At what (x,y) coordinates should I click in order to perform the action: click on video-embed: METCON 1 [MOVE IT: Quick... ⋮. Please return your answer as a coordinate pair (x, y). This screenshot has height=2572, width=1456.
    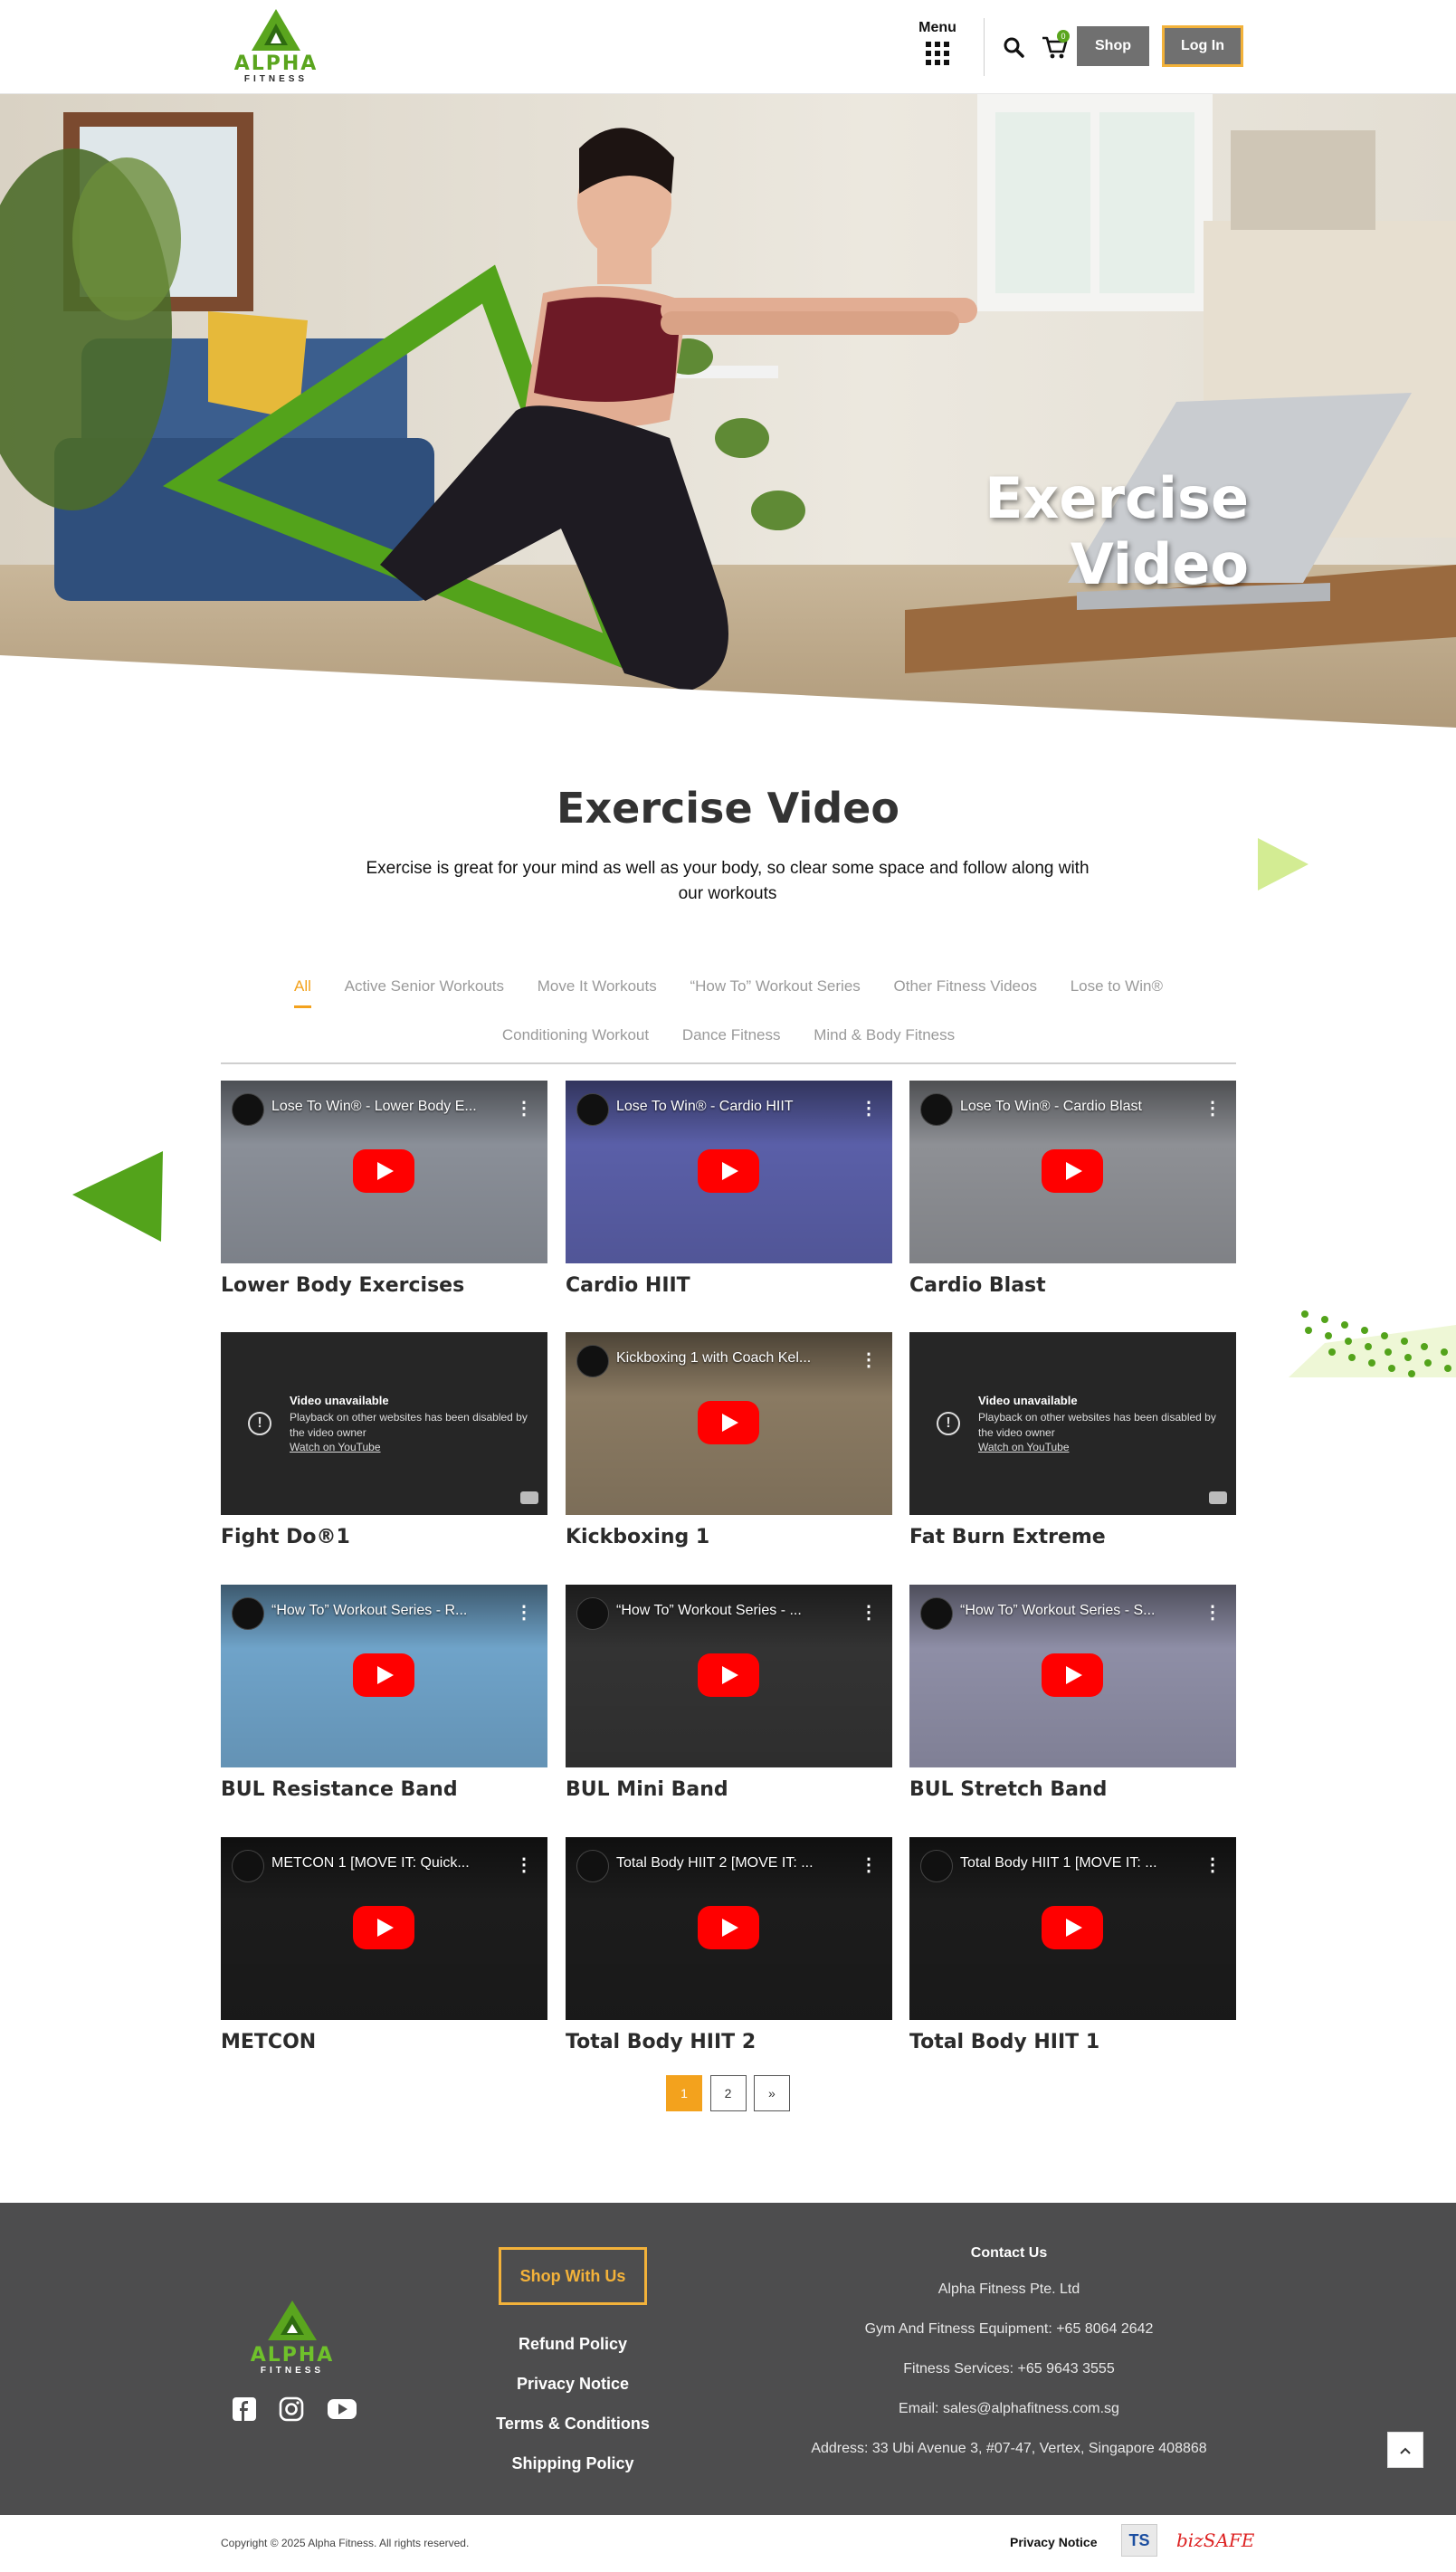
    Looking at the image, I should click on (384, 1928).